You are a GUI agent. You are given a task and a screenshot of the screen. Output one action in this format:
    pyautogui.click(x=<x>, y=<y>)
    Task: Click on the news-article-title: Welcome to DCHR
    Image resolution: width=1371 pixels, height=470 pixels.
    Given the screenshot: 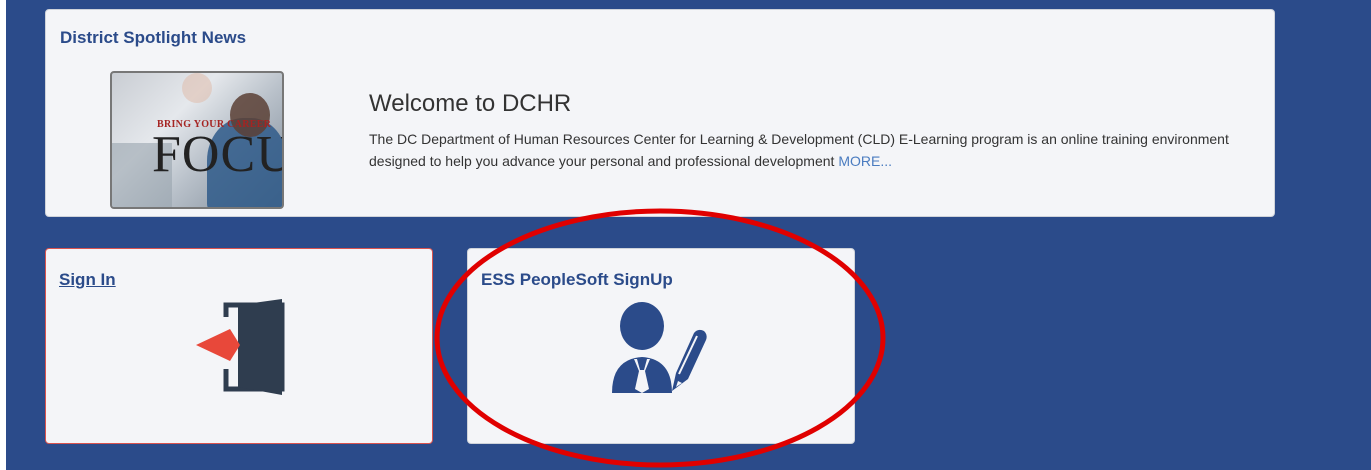 What is the action you would take?
    pyautogui.click(x=470, y=103)
    